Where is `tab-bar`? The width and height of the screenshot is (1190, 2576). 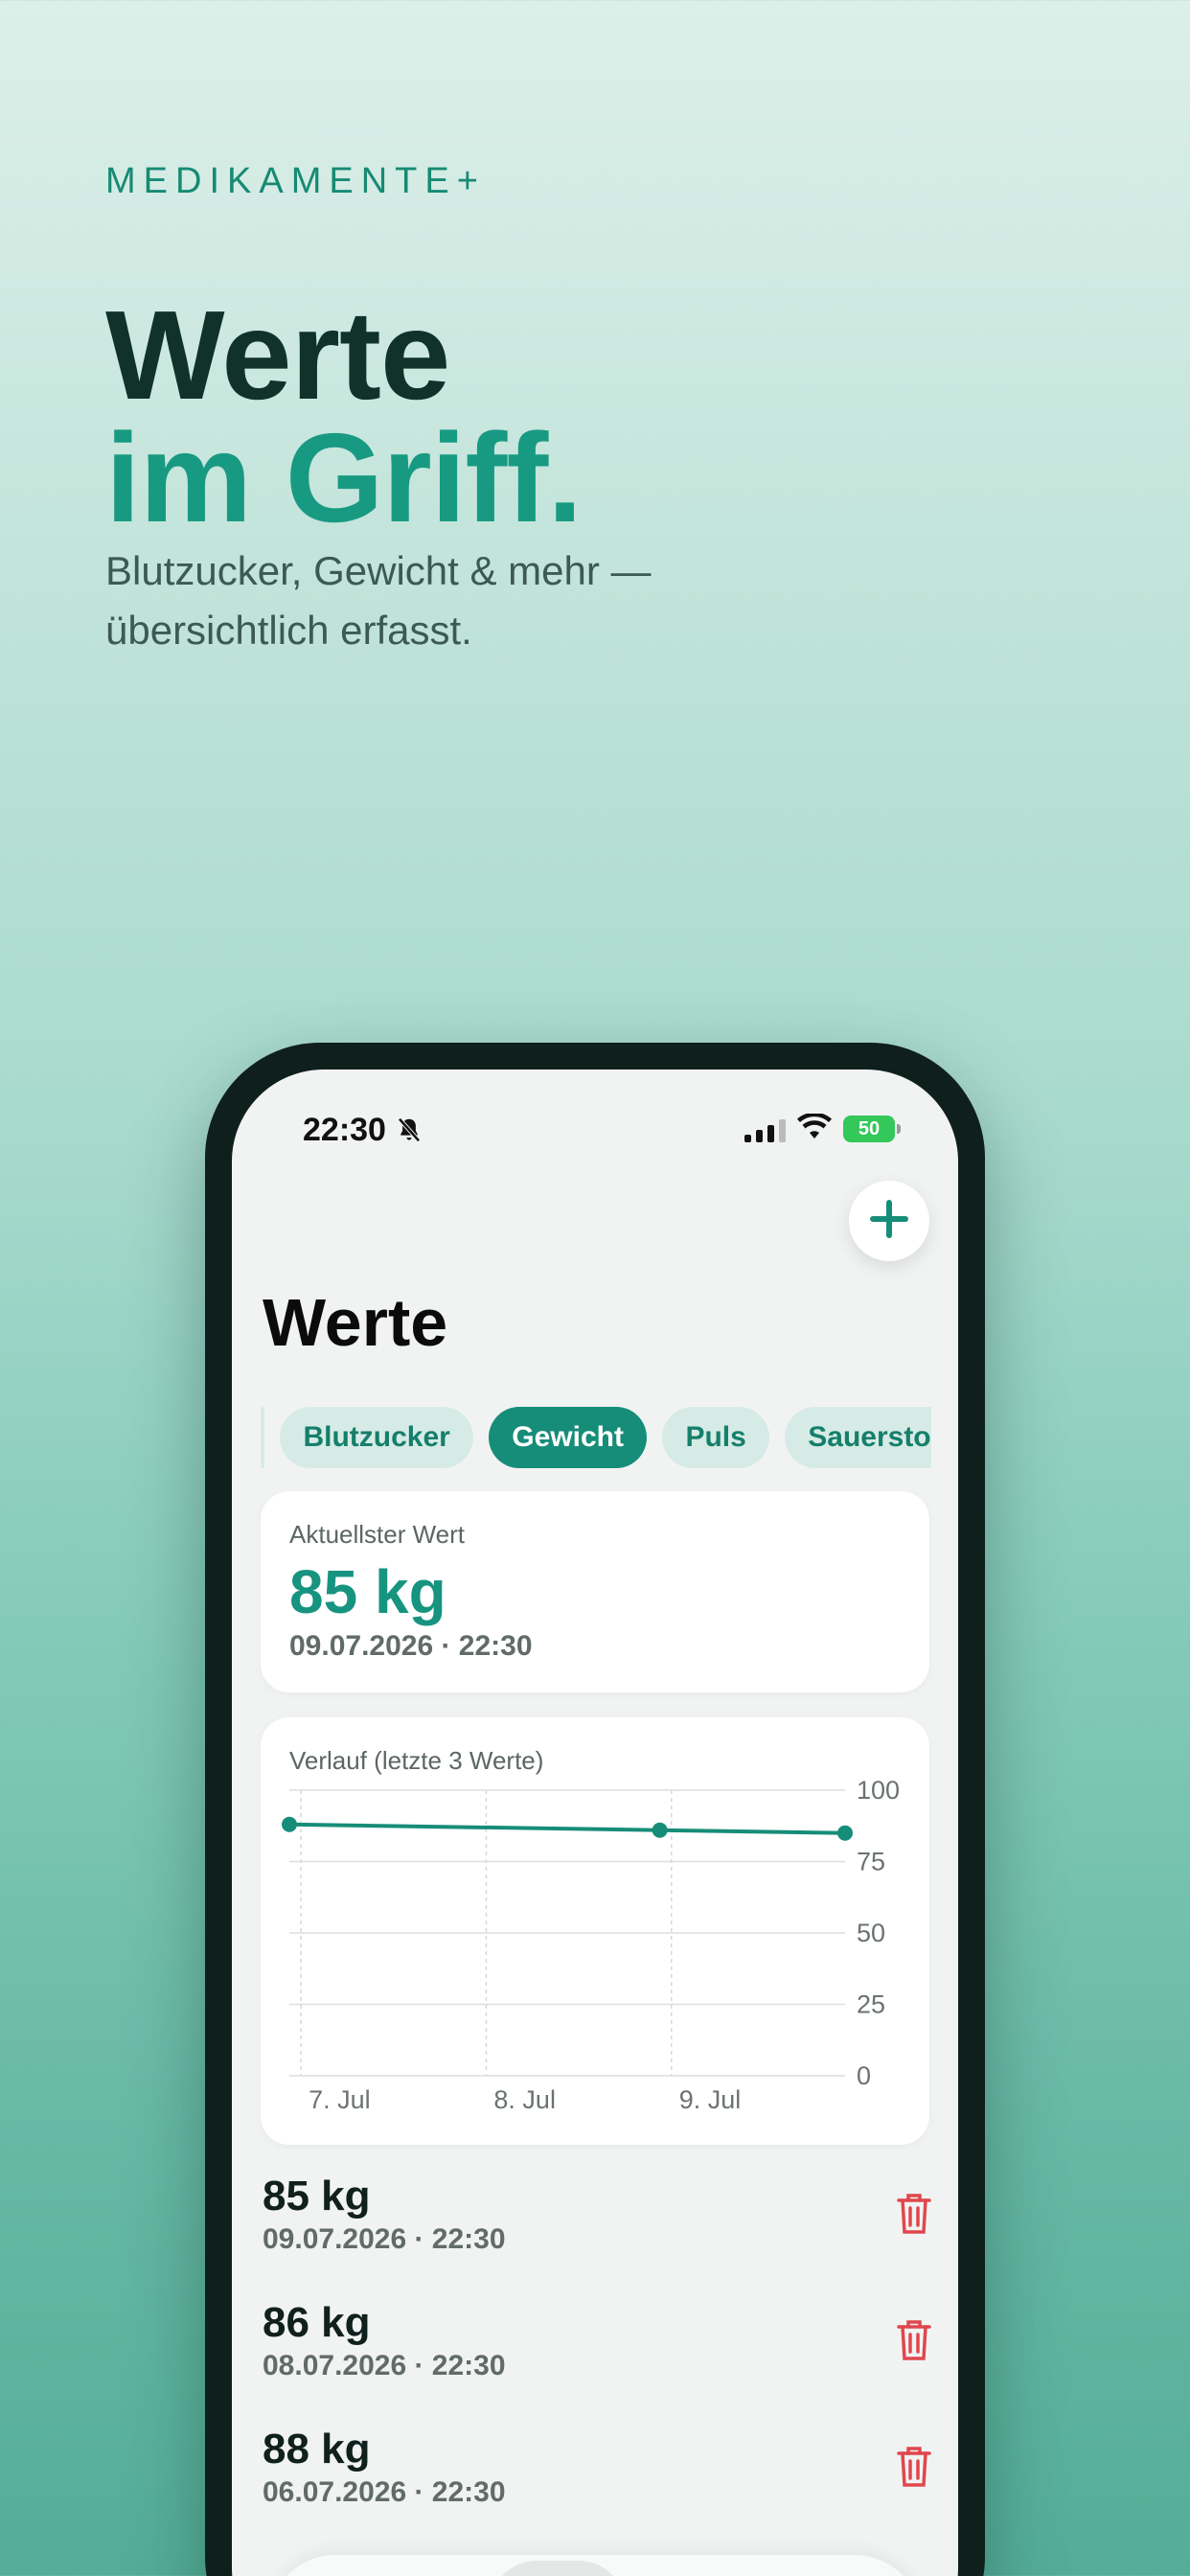 tab-bar is located at coordinates (595, 2565).